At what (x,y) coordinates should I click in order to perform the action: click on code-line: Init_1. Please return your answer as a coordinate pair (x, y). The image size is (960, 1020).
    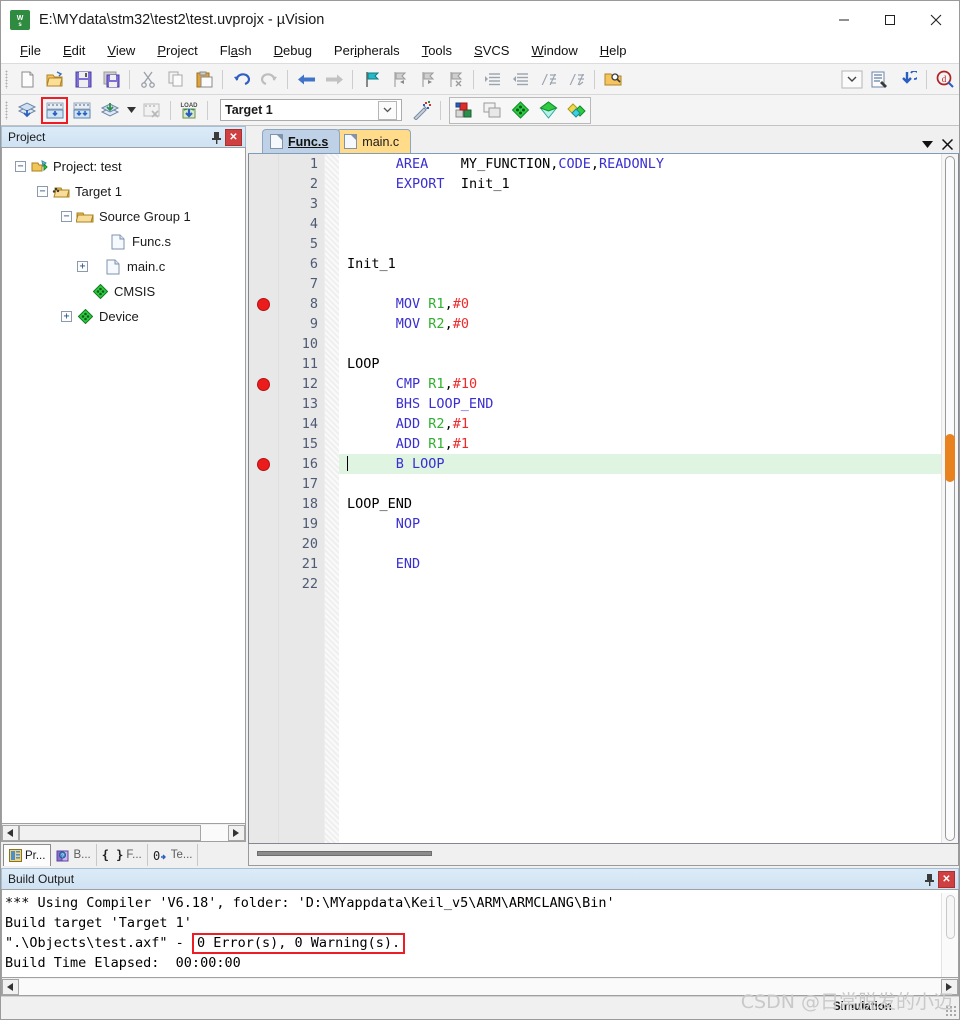
    Looking at the image, I should click on (640, 264).